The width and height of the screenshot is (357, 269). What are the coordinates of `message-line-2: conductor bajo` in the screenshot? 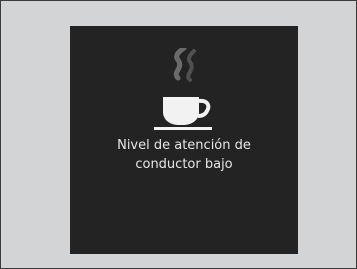 It's located at (184, 164).